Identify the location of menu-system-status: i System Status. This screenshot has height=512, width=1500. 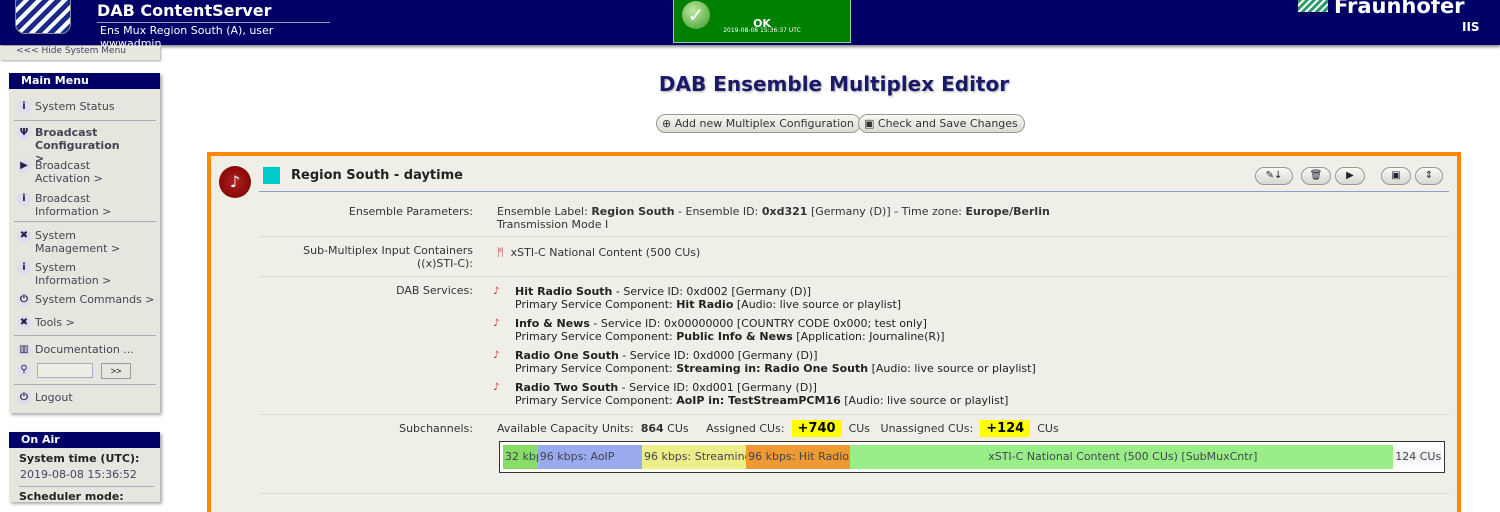
(86, 107).